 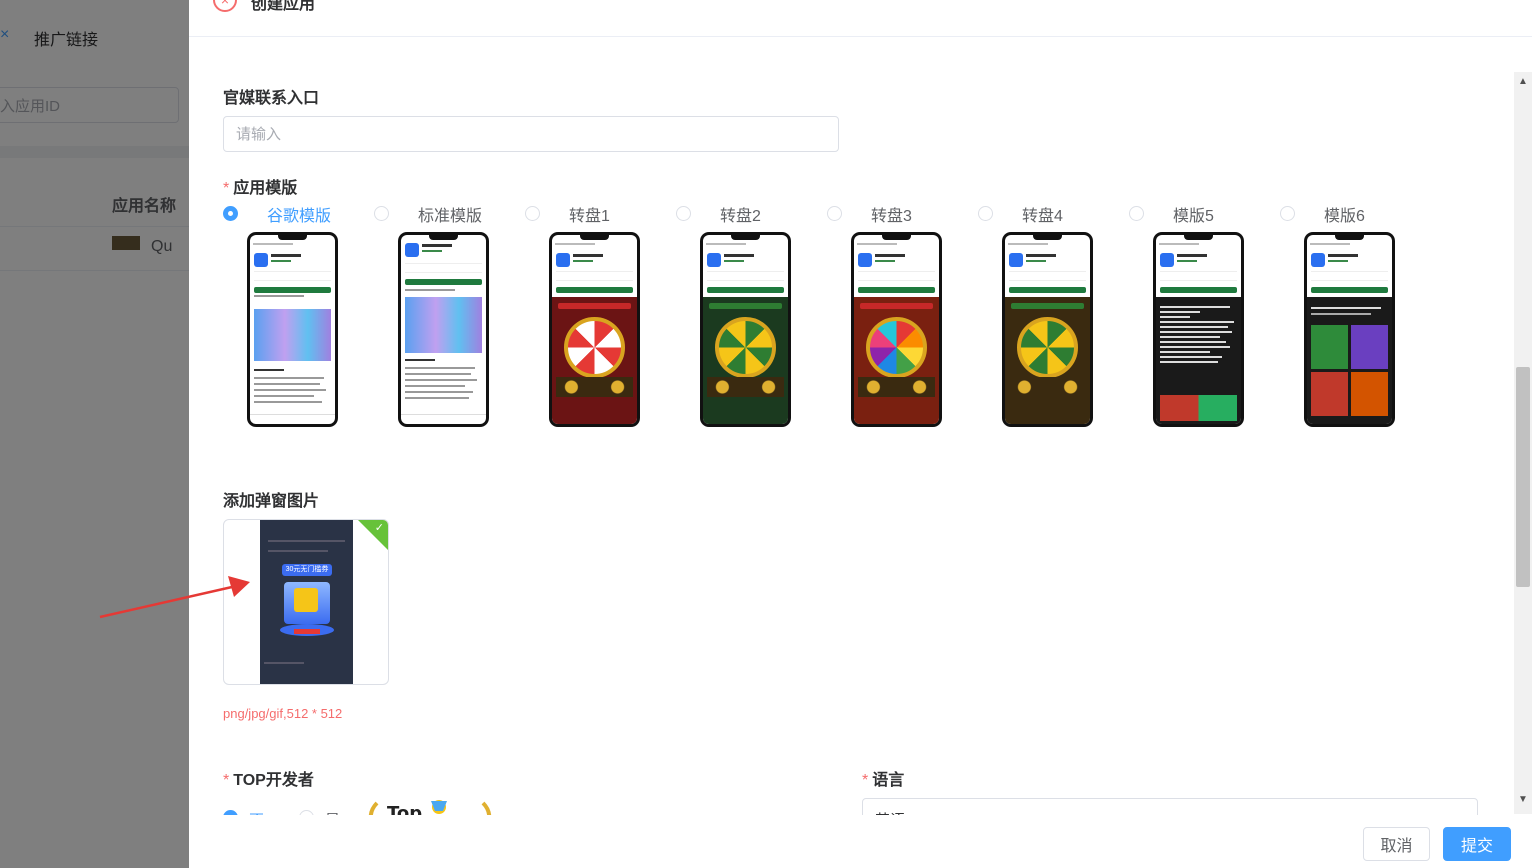 I want to click on popup-image-upload: 30元无门槛券 ✓, so click(x=306, y=602).